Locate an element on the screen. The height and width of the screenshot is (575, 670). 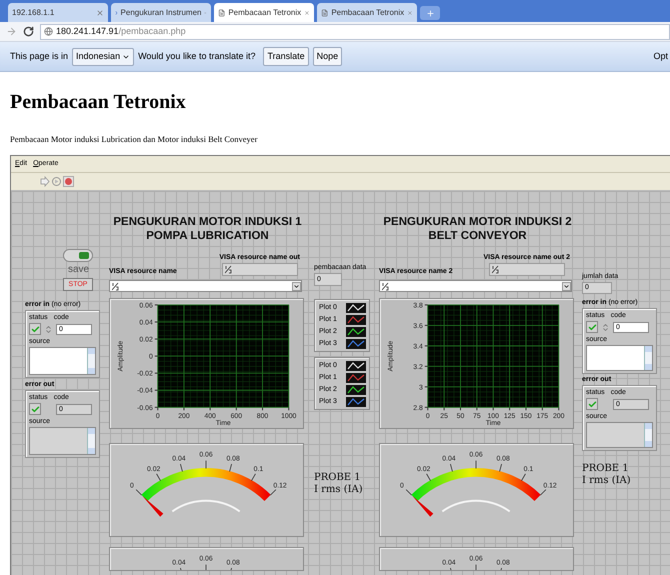
url-text: 180.241.147.91/pembacaan.php is located at coordinates (121, 31).